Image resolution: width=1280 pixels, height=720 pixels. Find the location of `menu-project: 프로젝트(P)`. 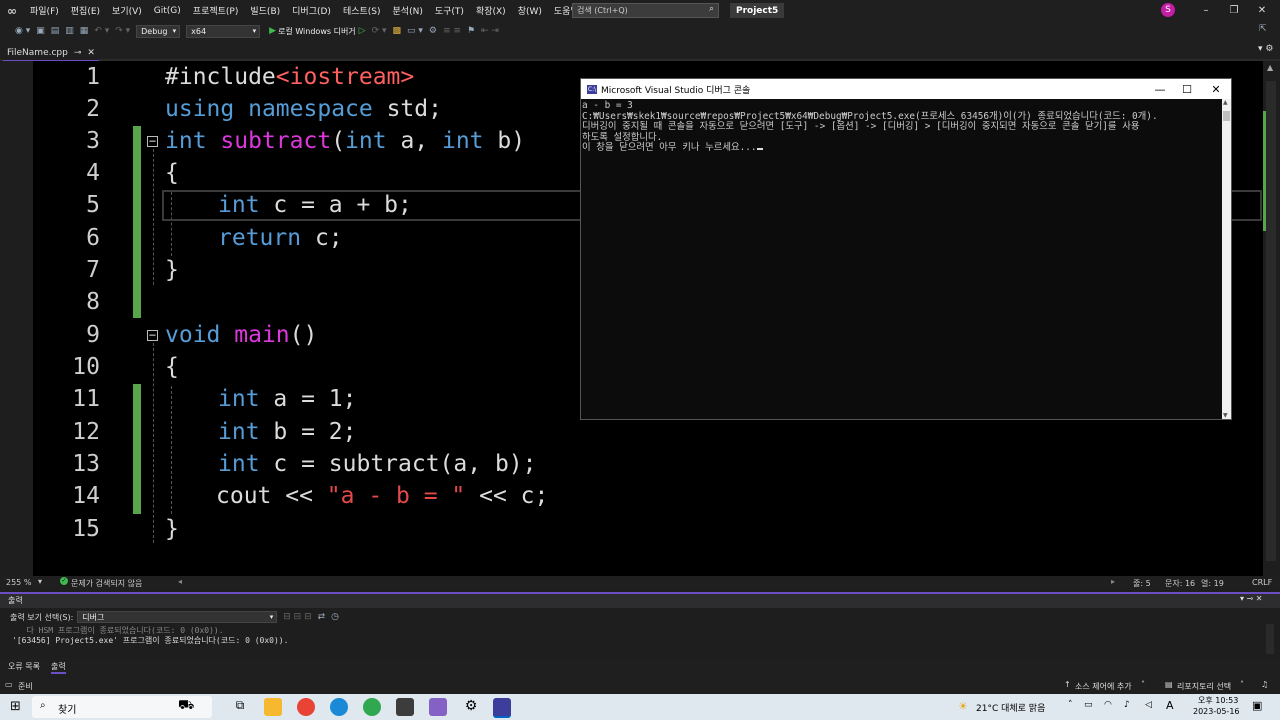

menu-project: 프로젝트(P) is located at coordinates (216, 10).